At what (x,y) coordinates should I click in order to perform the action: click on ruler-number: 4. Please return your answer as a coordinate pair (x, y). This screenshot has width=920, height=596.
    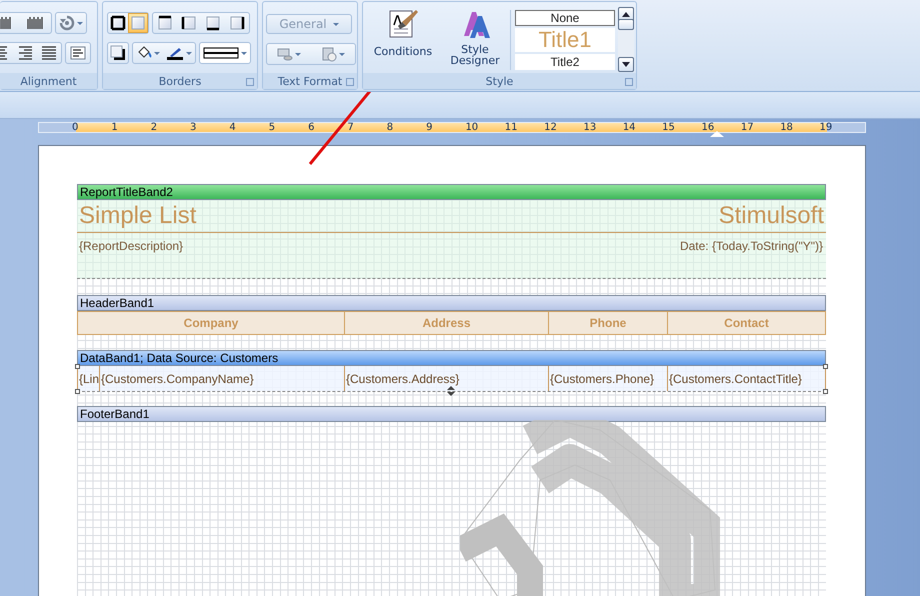
    Looking at the image, I should click on (233, 127).